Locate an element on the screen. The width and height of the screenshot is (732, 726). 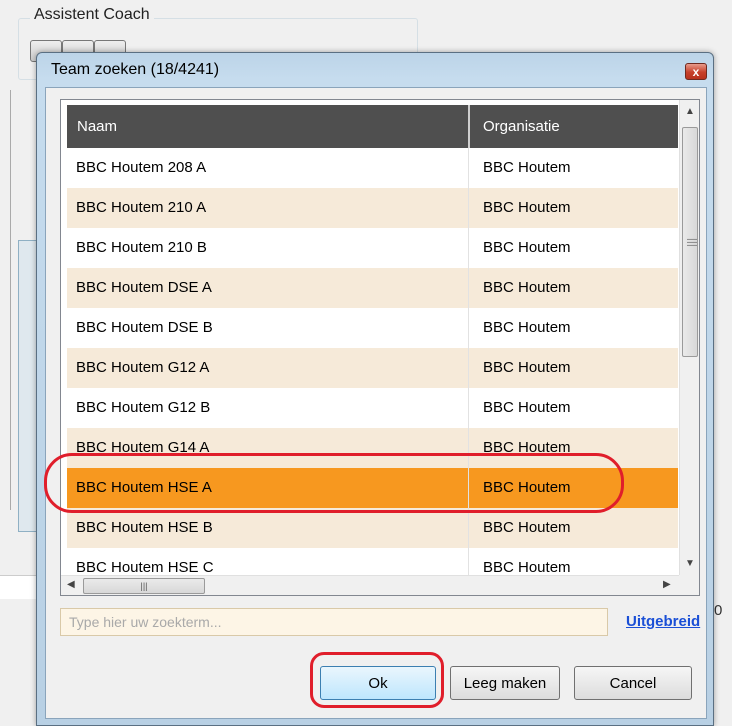
vertical-scrollbar: ▲ — — — ▼ is located at coordinates (689, 337).